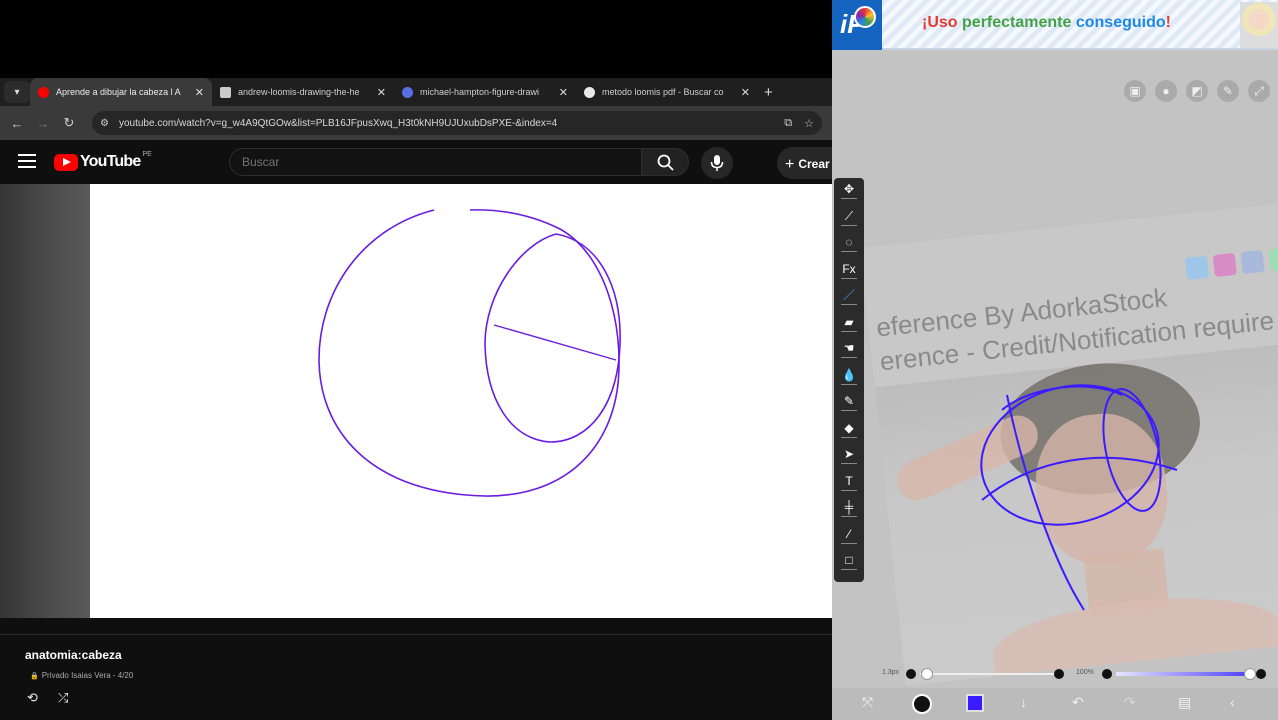 This screenshot has width=1278, height=720. Describe the element at coordinates (1078, 702) in the screenshot. I see `undo-icon: ↶` at that location.